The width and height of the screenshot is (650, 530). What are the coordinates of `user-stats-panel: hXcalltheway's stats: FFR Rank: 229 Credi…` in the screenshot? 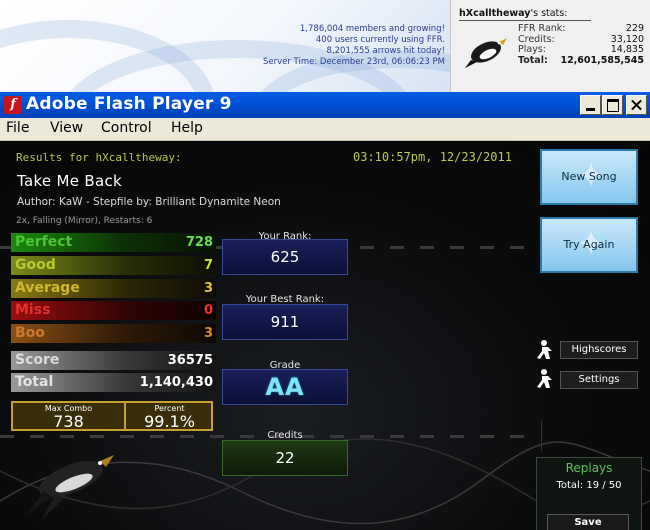 It's located at (550, 46).